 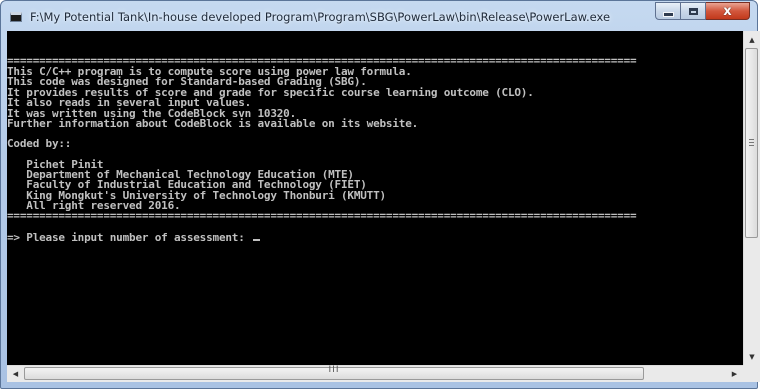 I want to click on scroll-right-button: ▶, so click(x=734, y=374).